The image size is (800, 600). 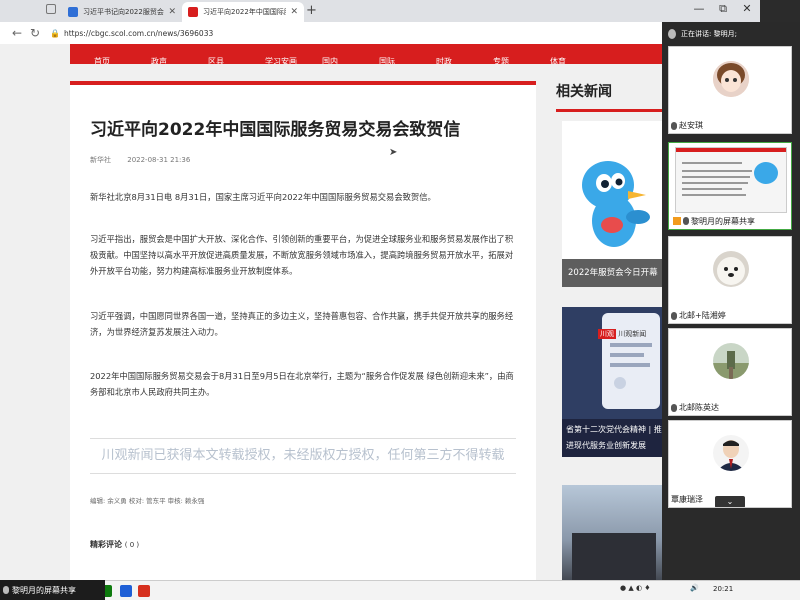 What do you see at coordinates (73, 12) in the screenshot?
I see `bing-icon` at bounding box center [73, 12].